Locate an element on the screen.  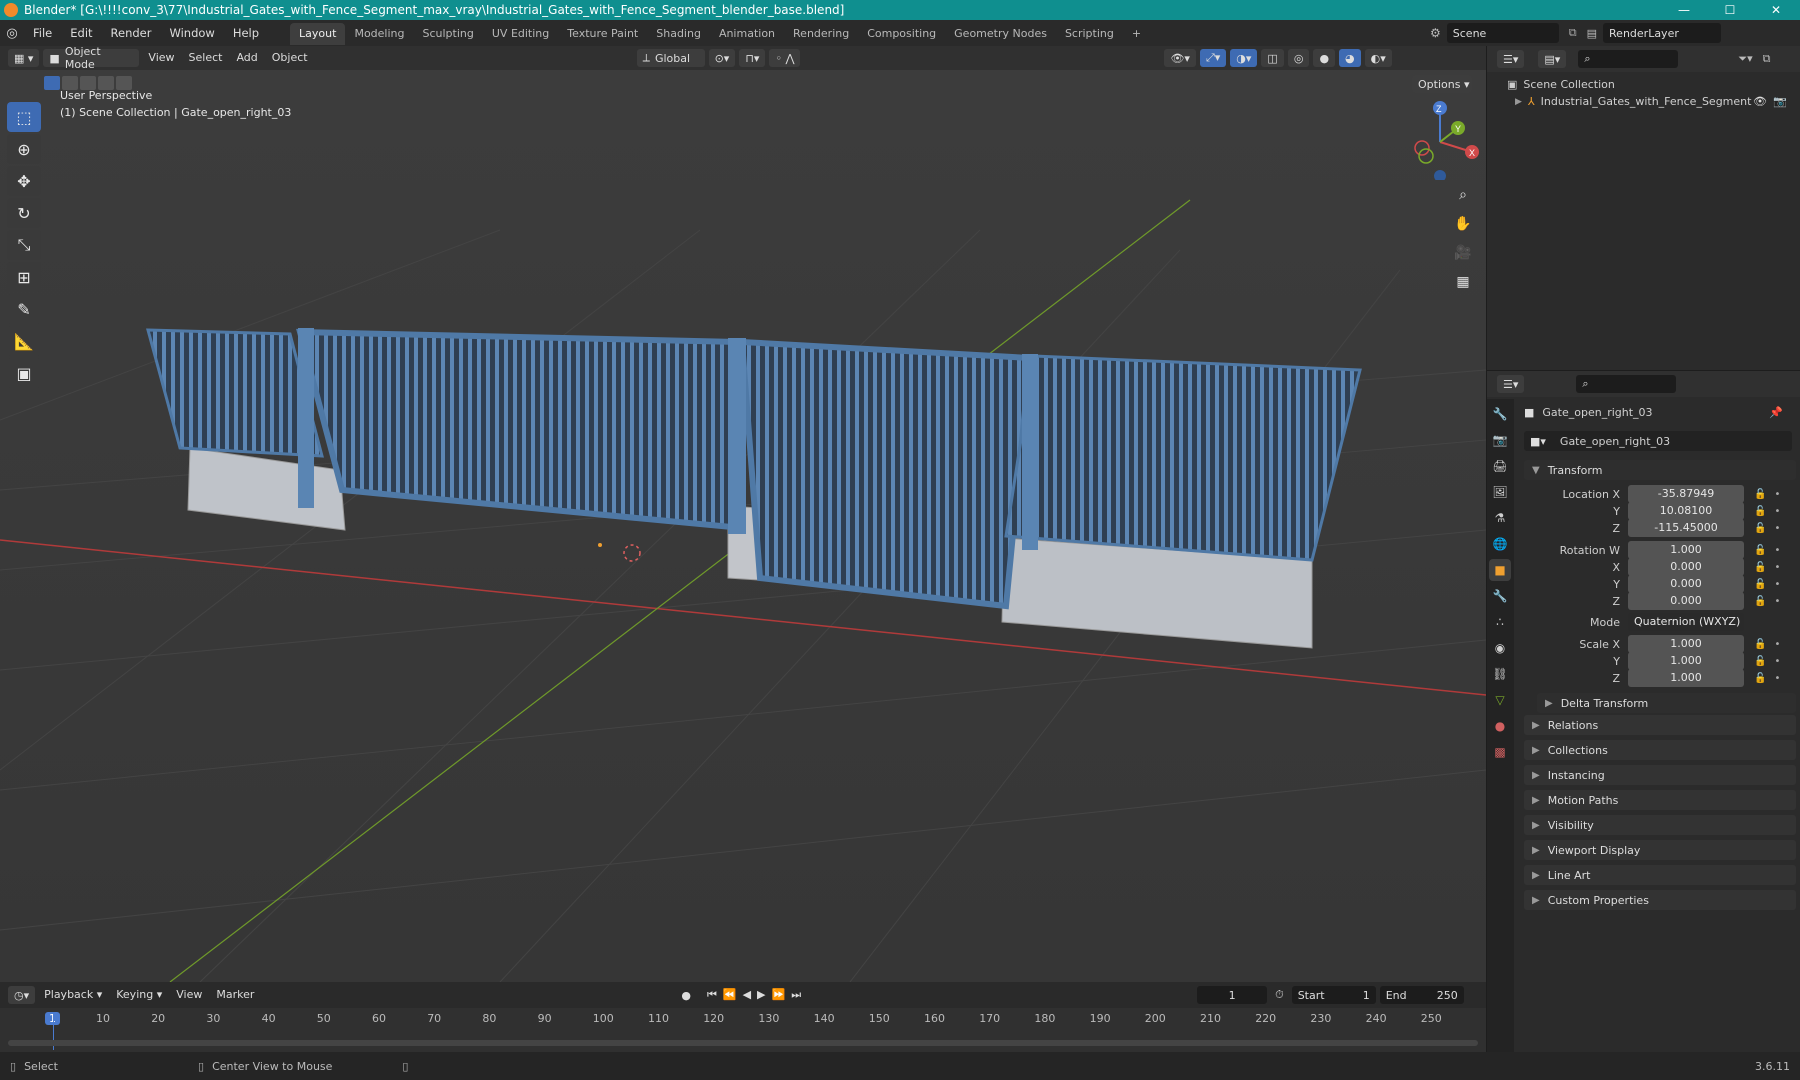
editor-type-dropdown: ▦ ▾ is located at coordinates (24, 58).